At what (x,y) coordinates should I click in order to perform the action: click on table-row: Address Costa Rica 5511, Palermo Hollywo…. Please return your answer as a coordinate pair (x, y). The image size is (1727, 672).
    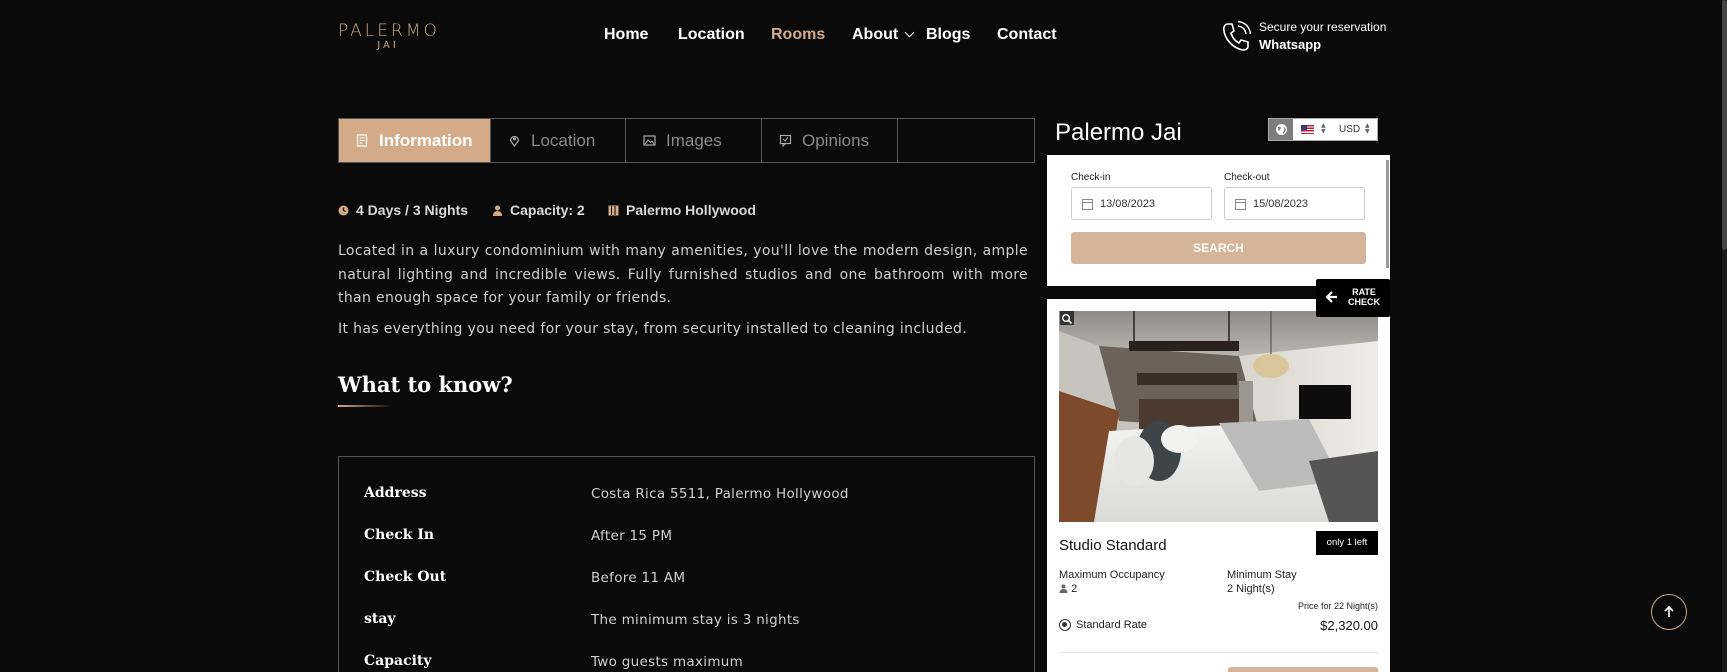
    Looking at the image, I should click on (686, 506).